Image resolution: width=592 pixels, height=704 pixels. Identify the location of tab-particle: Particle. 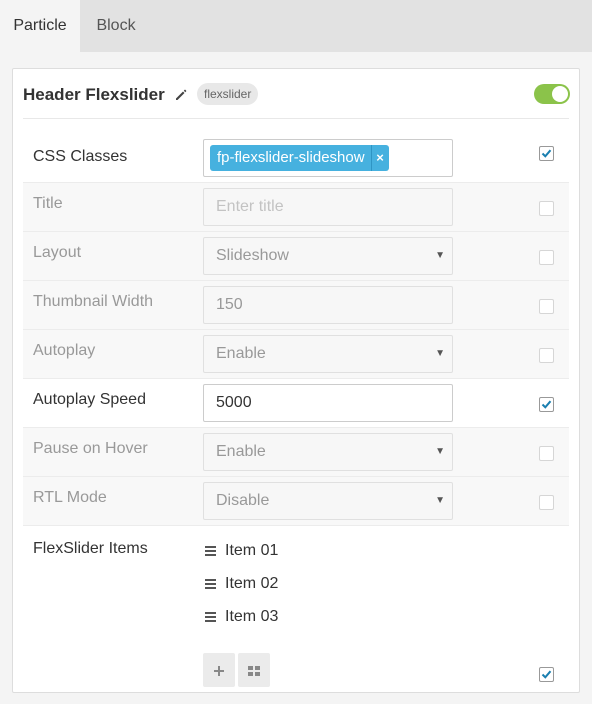
(40, 26).